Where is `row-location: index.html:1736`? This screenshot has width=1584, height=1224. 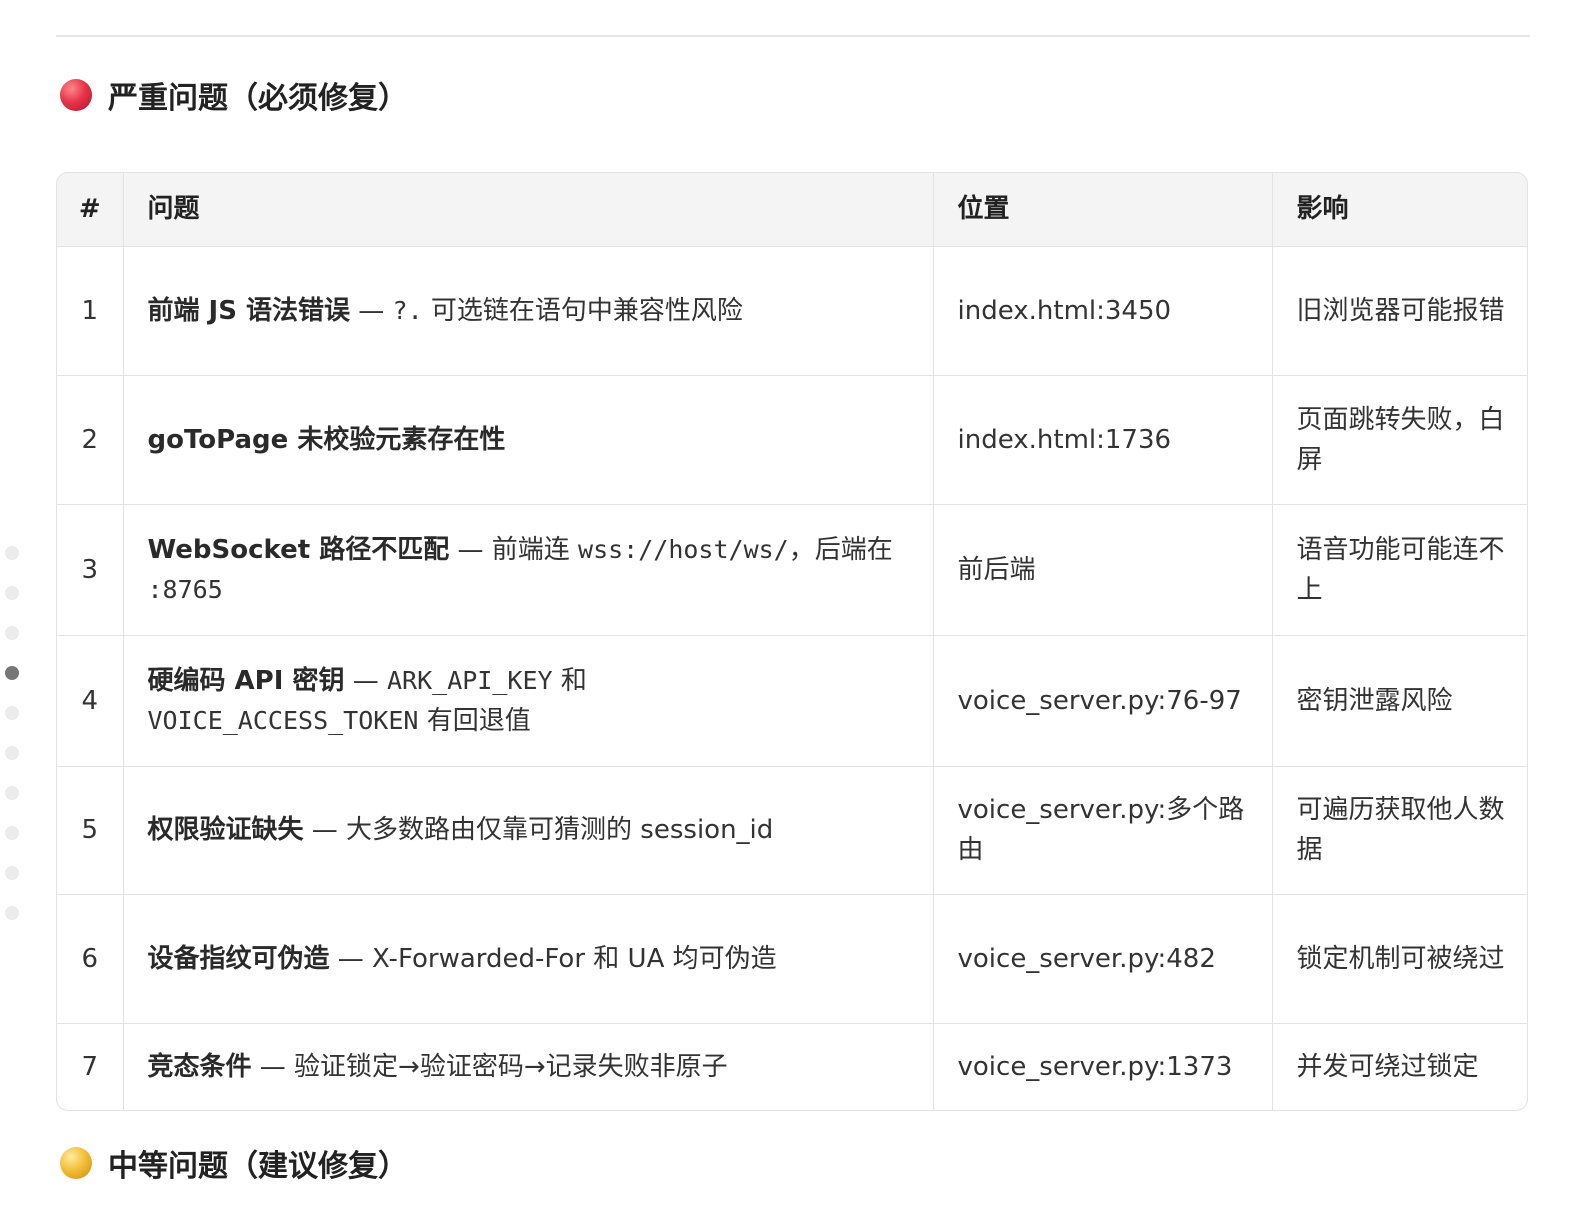 row-location: index.html:1736 is located at coordinates (1103, 440).